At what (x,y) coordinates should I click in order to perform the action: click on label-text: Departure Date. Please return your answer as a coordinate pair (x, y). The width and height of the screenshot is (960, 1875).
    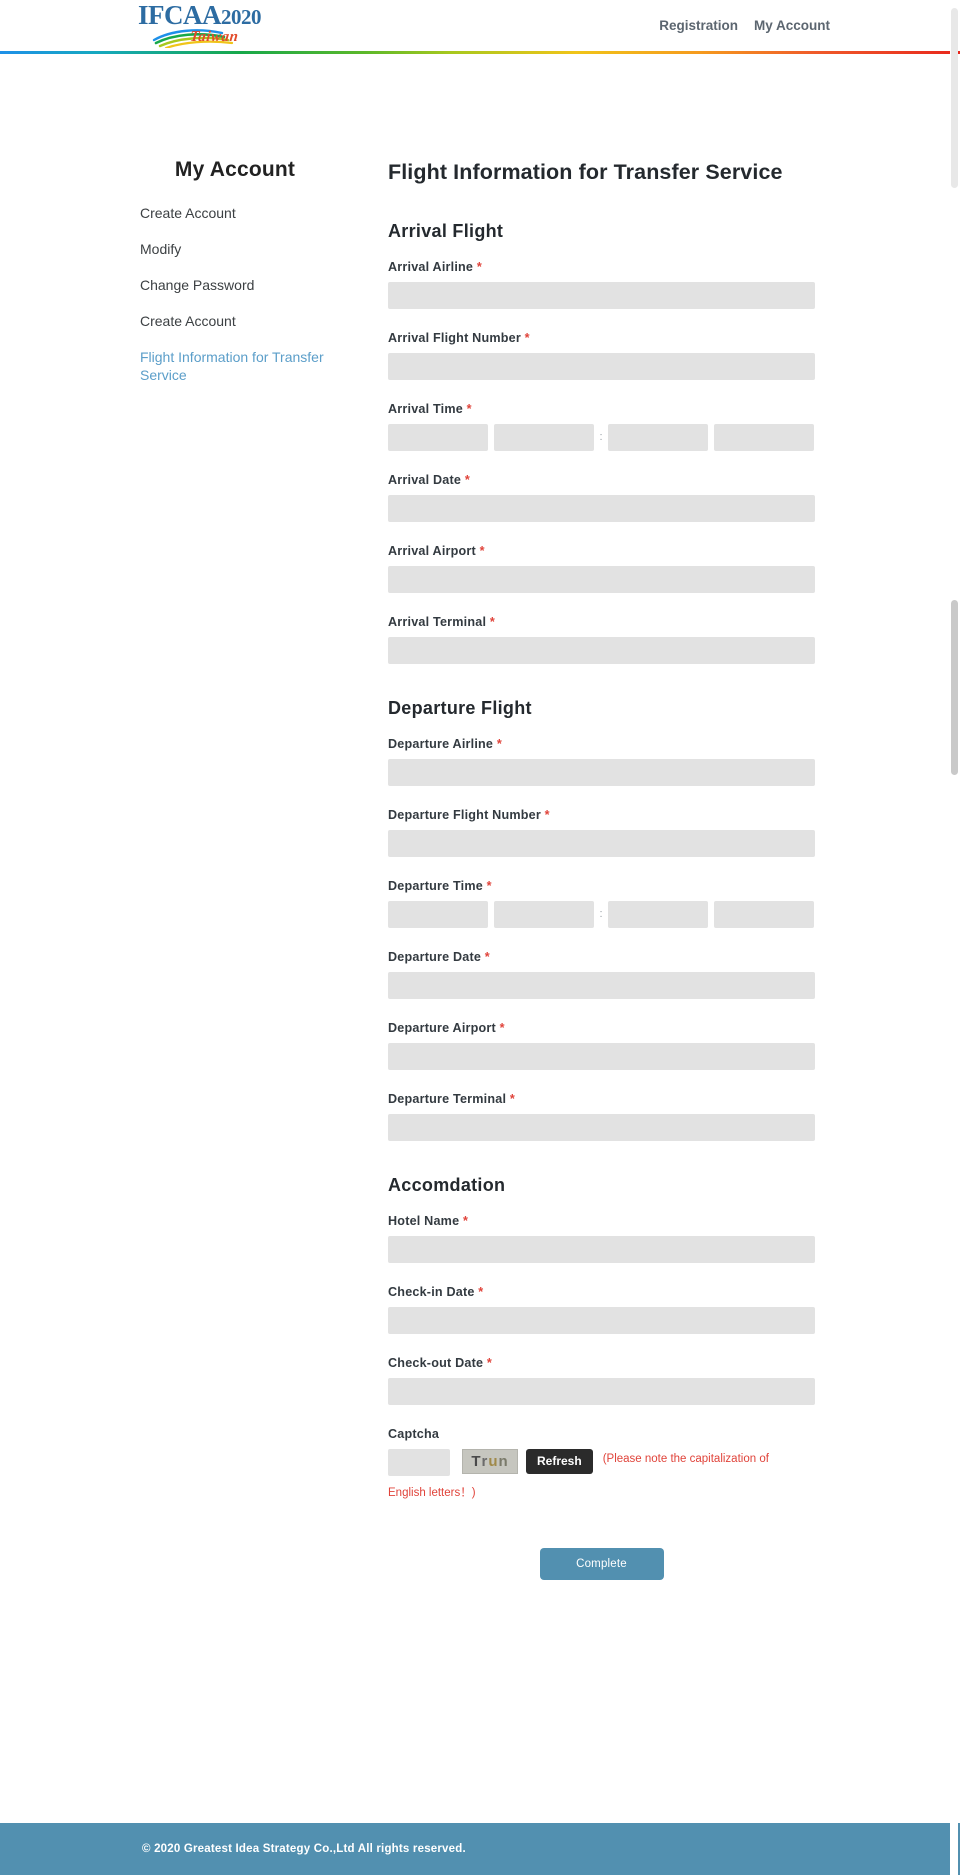
    Looking at the image, I should click on (435, 956).